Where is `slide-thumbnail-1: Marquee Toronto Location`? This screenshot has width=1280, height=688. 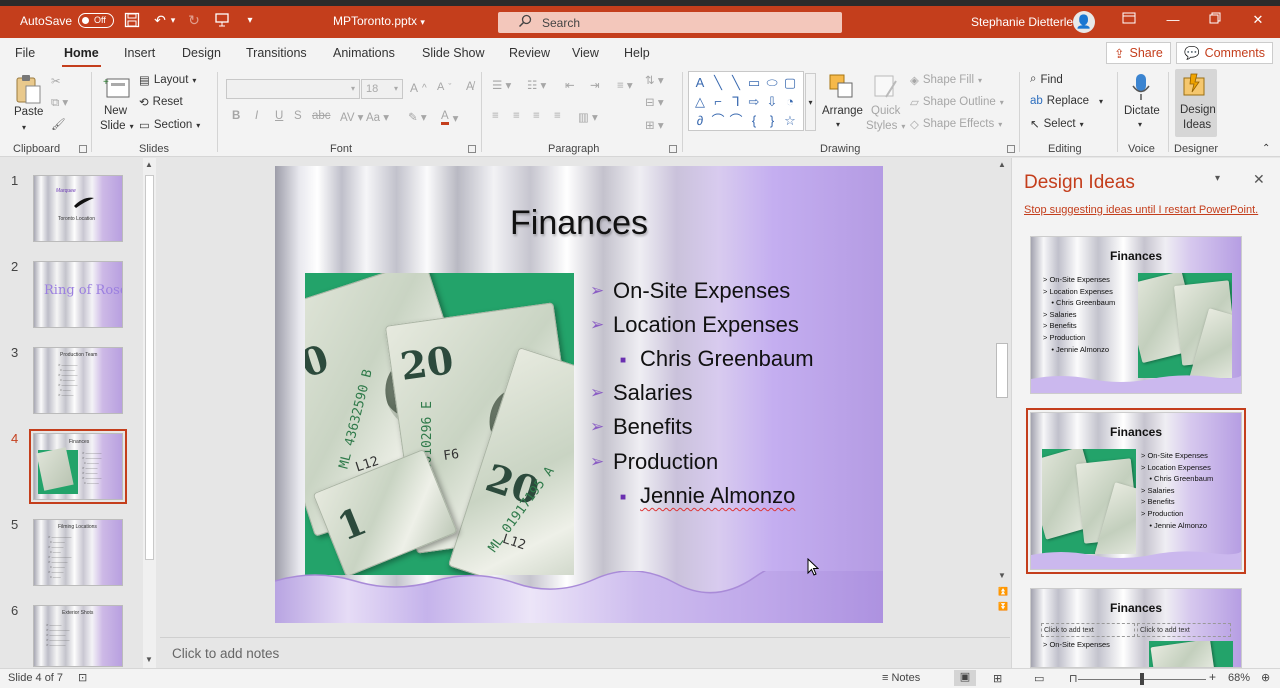 slide-thumbnail-1: Marquee Toronto Location is located at coordinates (78, 208).